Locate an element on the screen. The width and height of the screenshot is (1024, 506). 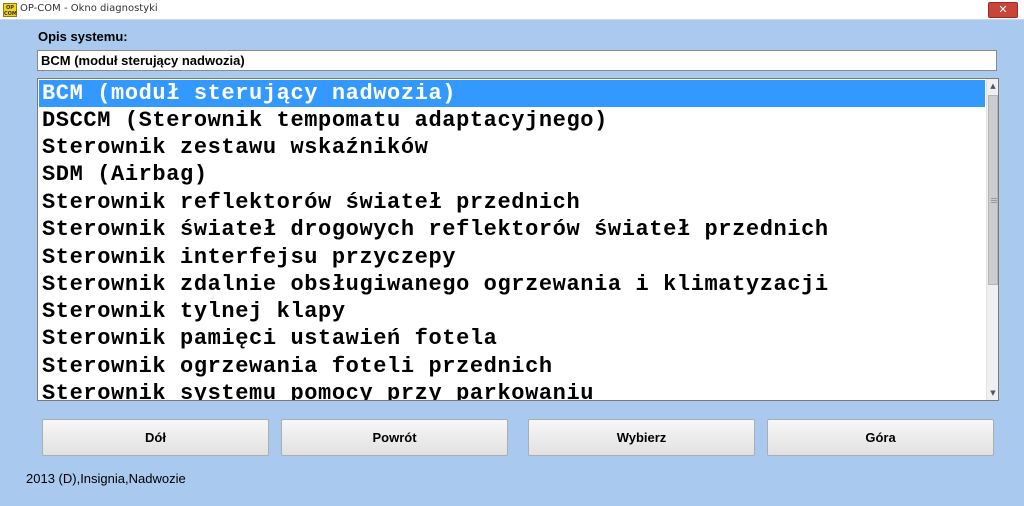
scroll-down-arrow-icon: ▼ is located at coordinates (992, 393).